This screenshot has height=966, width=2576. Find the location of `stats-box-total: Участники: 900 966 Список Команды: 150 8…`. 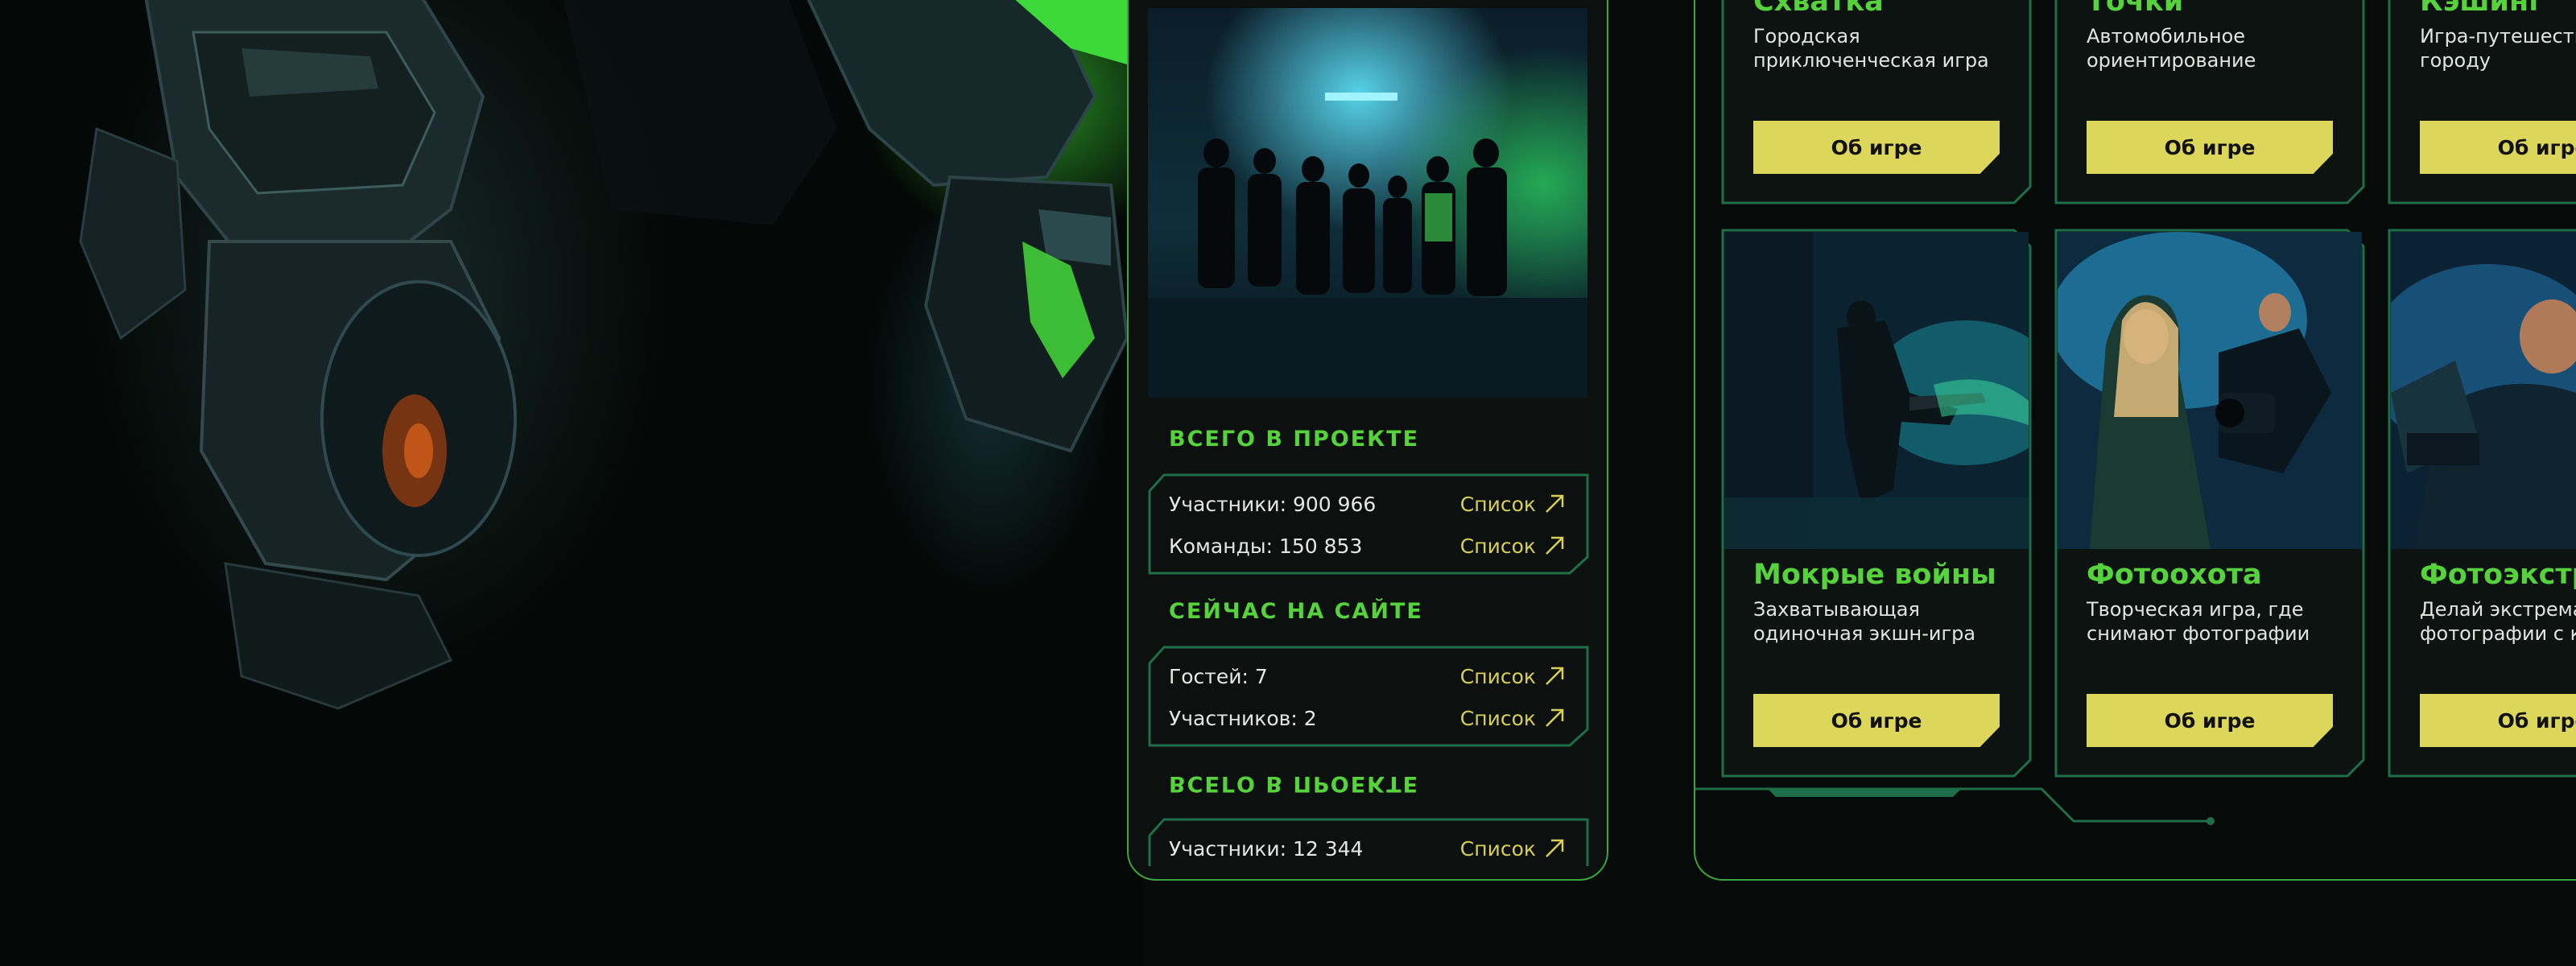

stats-box-total: Участники: 900 966 Список Команды: 150 8… is located at coordinates (1368, 524).